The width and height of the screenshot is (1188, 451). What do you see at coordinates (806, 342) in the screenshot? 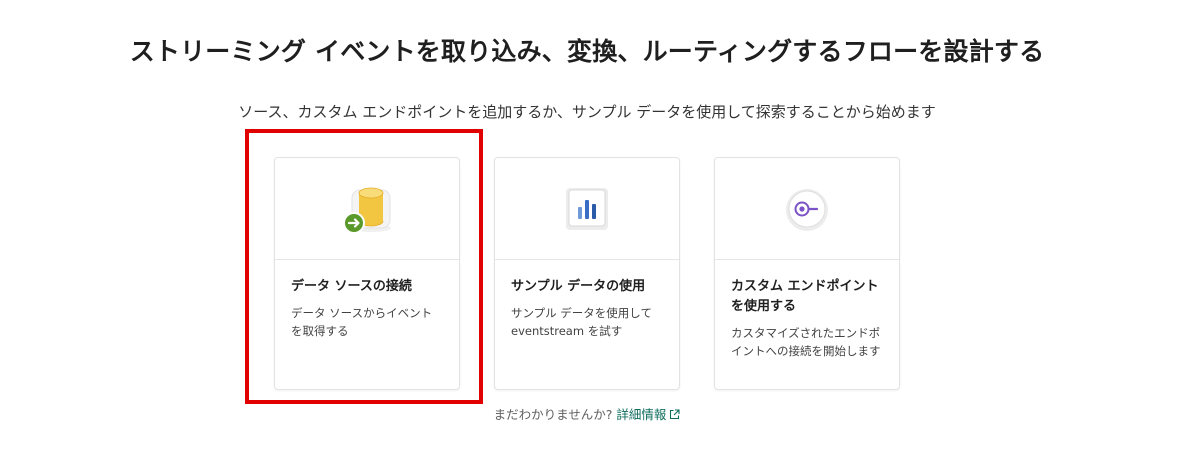
I see `card-description: カスタマイズされたエンドポイントへの接続を開始します` at bounding box center [806, 342].